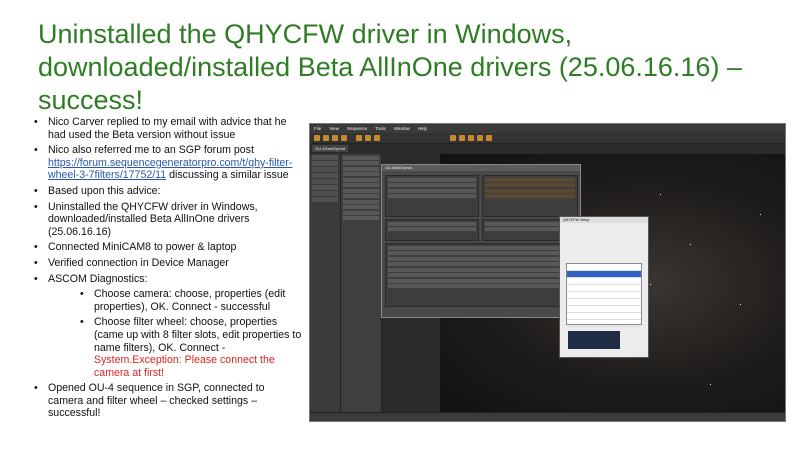  I want to click on menu-sequence: Sequence, so click(357, 128).